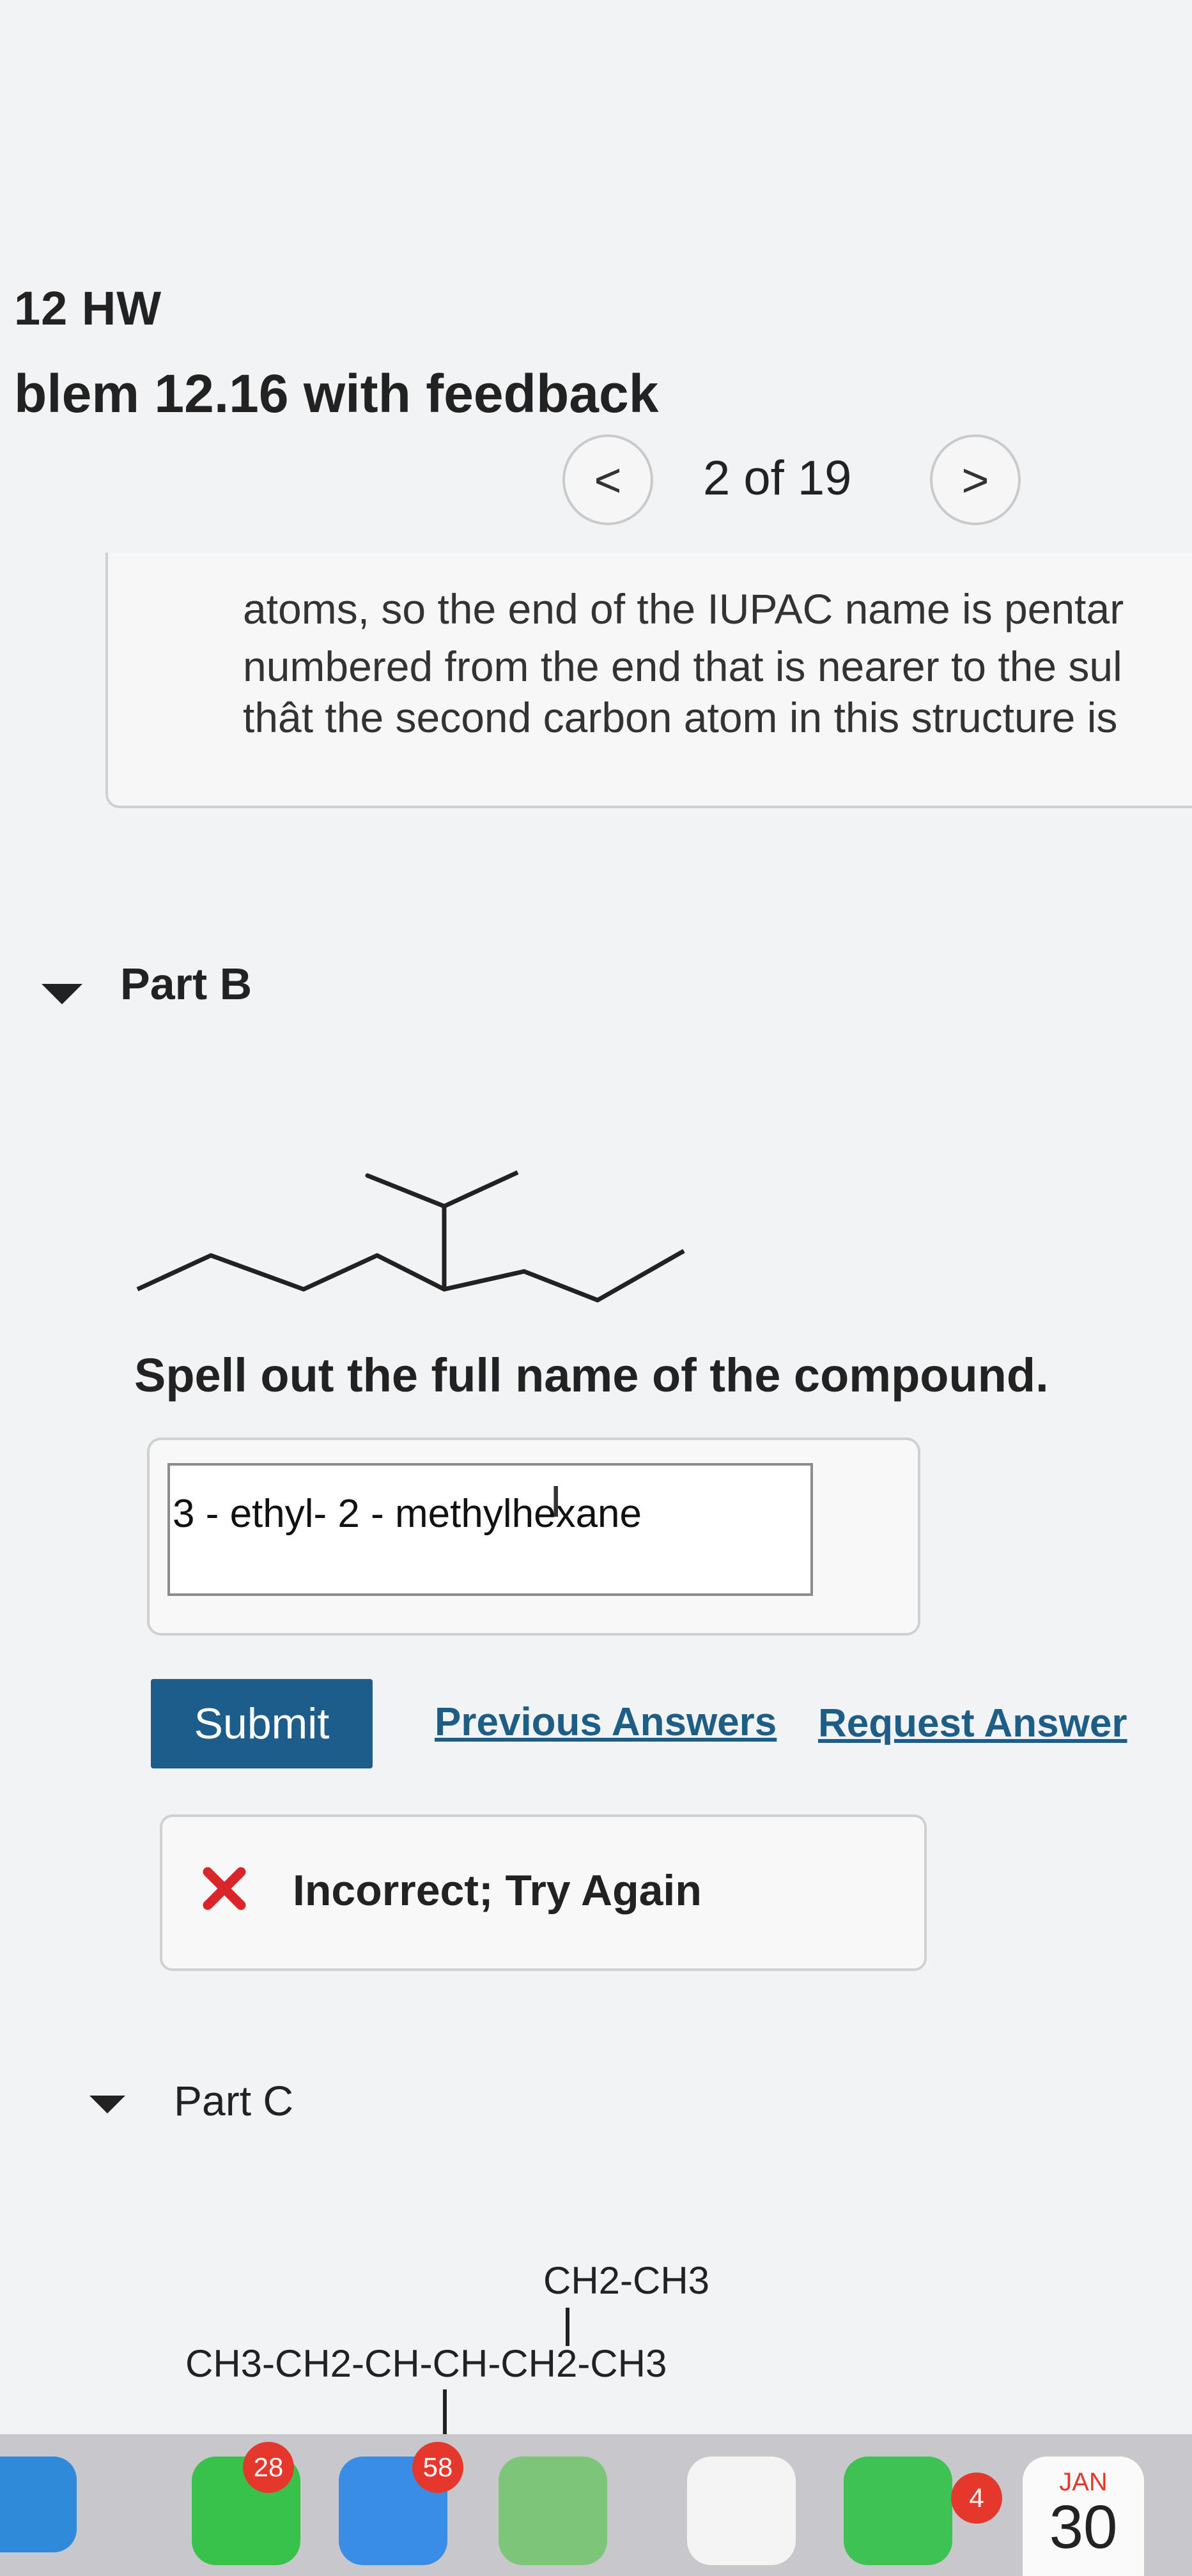 The width and height of the screenshot is (1192, 2576). Describe the element at coordinates (591, 1375) in the screenshot. I see `question-text: Spell out the full name of the compound.` at that location.